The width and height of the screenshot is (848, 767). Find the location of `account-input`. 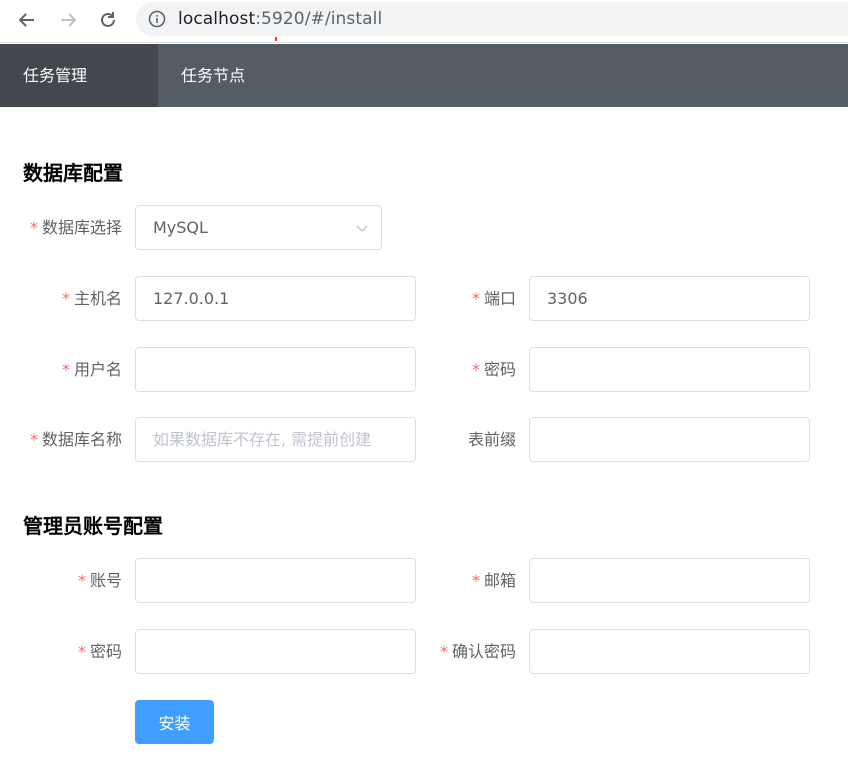

account-input is located at coordinates (275, 580).